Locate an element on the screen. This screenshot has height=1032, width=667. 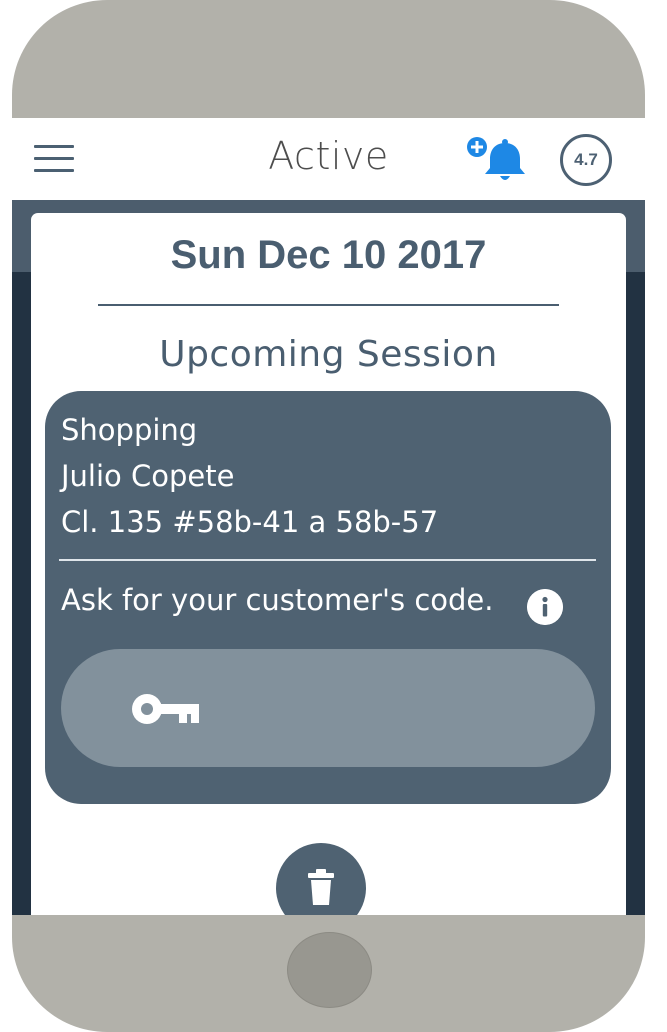
info-icon is located at coordinates (545, 607).